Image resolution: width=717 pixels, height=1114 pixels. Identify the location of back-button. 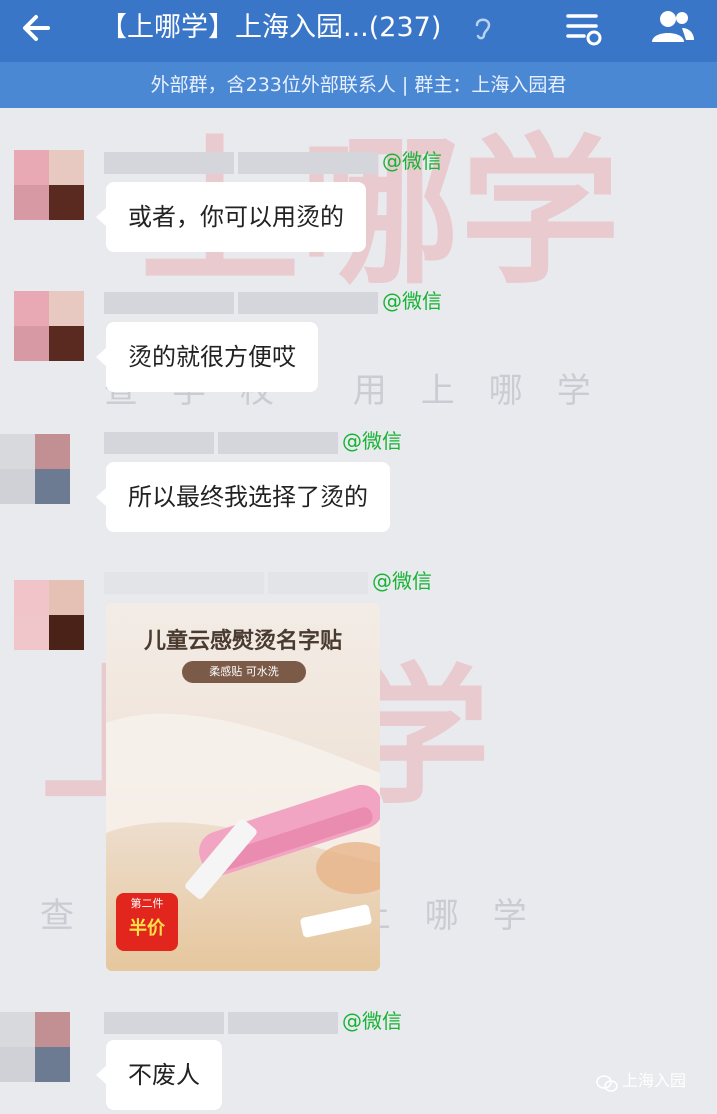
(38, 28).